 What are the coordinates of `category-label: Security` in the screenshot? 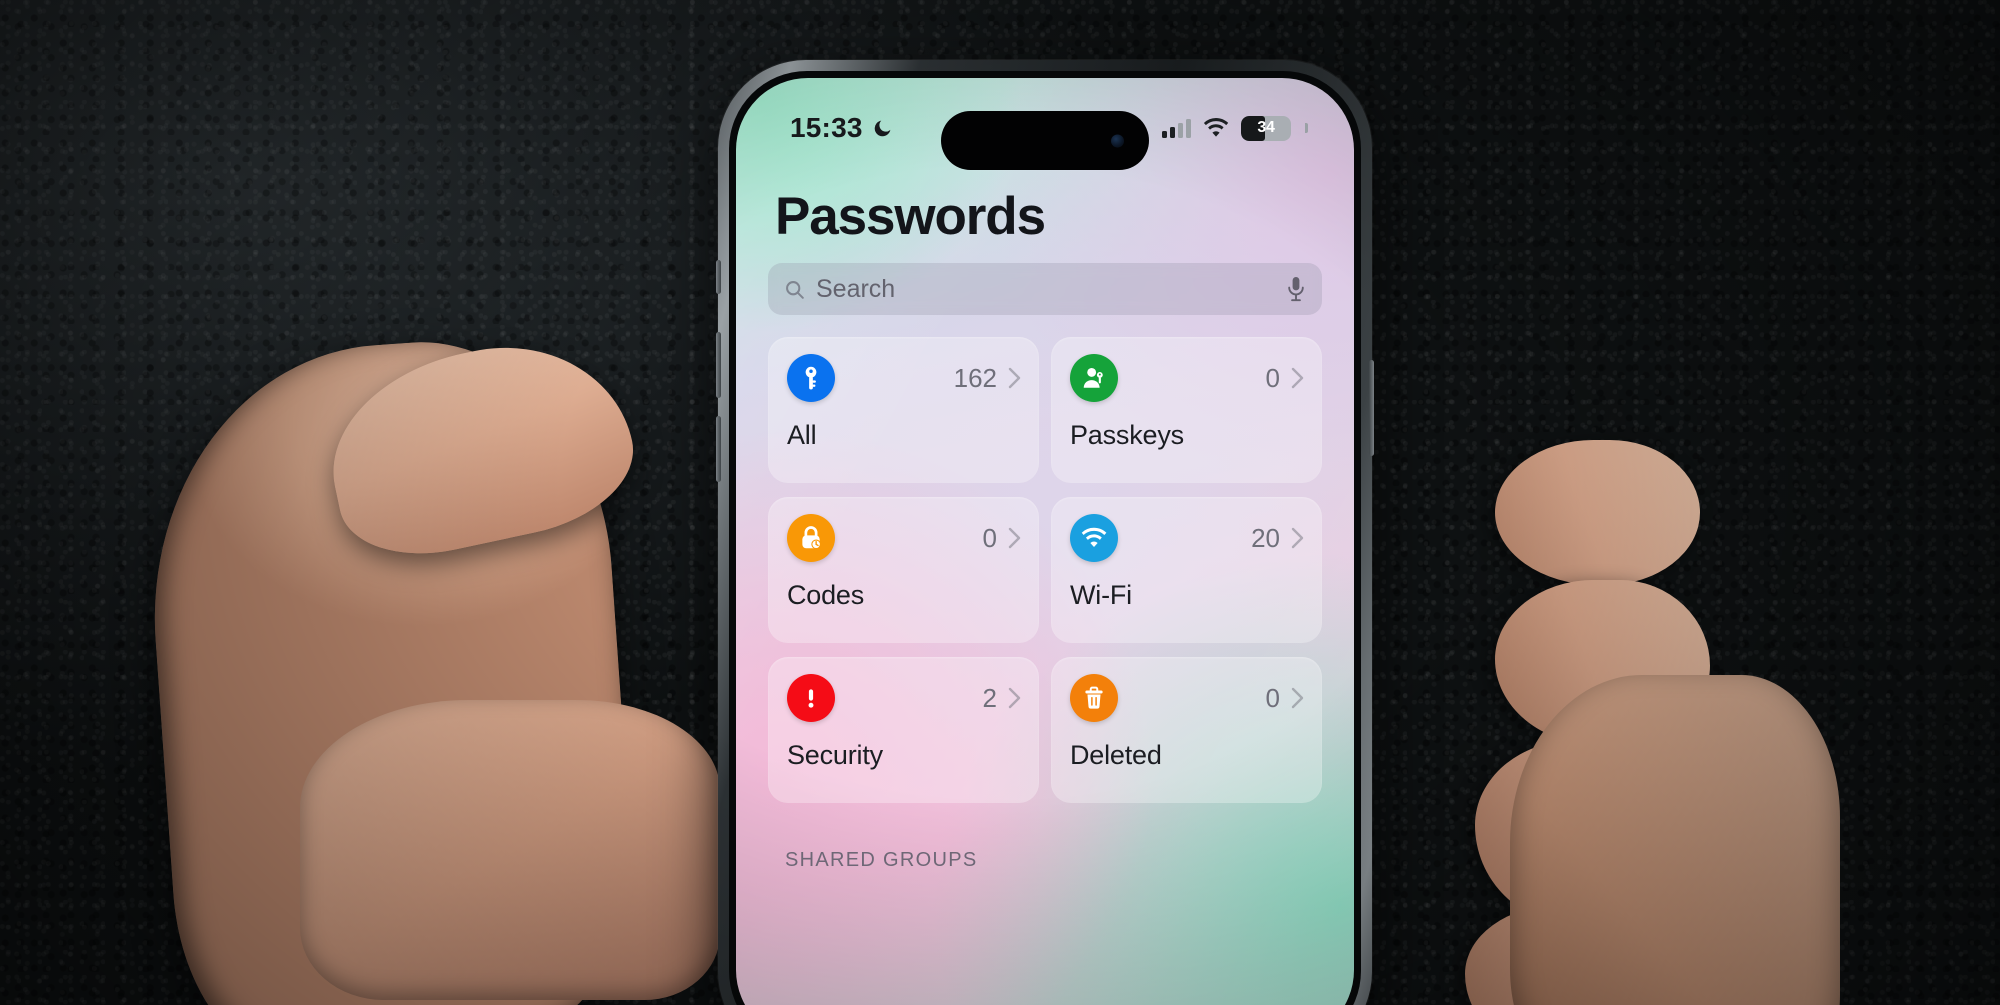 It's located at (835, 755).